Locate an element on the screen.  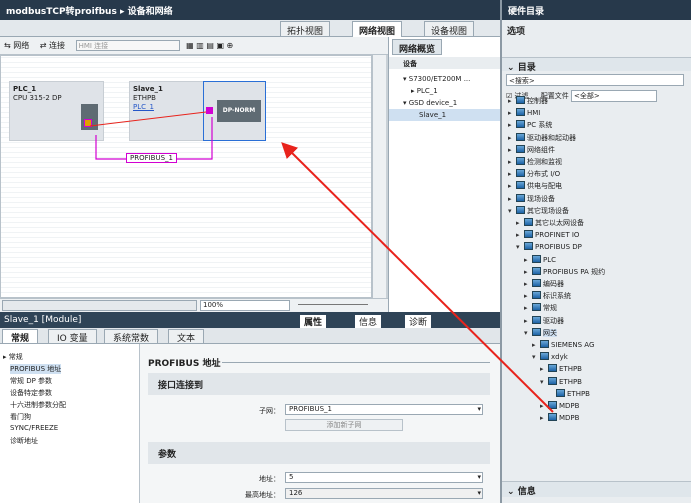
catalog-tree-item: ▸ PC 系统 is located at coordinates (530, 126).